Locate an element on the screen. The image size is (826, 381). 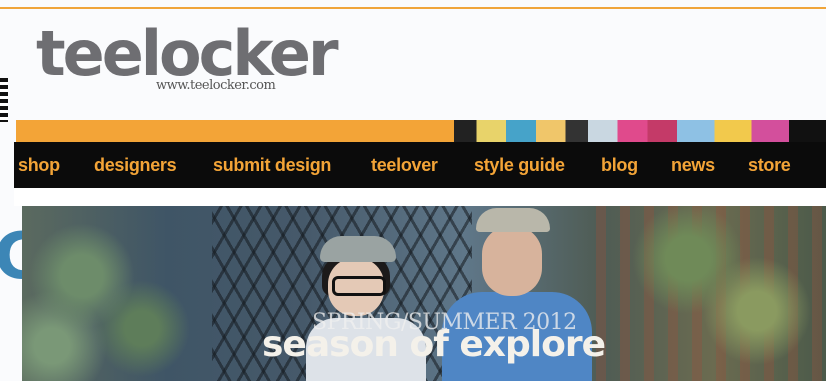
nav-shop: shop is located at coordinates (39, 165).